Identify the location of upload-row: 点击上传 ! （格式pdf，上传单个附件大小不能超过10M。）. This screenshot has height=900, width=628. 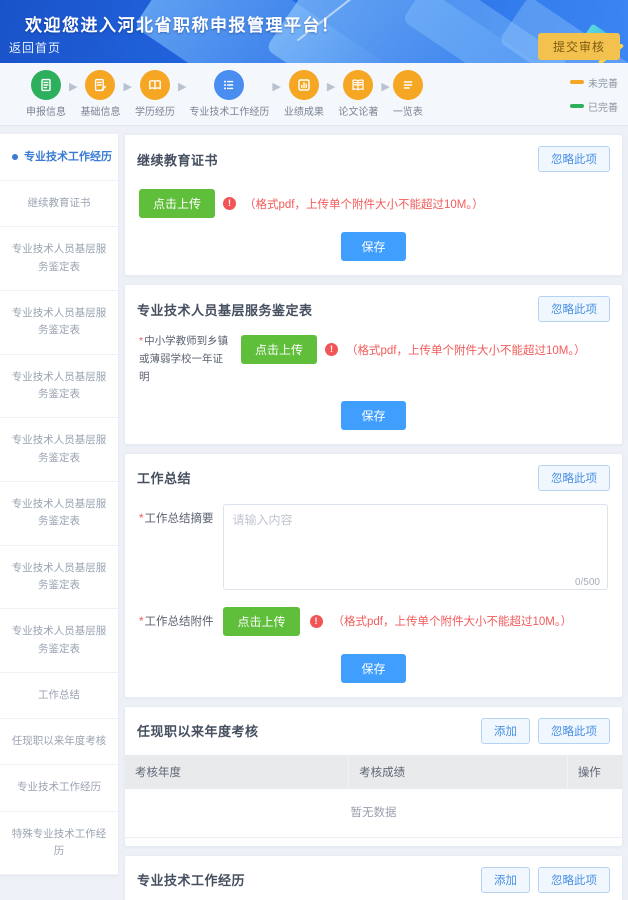
(373, 201).